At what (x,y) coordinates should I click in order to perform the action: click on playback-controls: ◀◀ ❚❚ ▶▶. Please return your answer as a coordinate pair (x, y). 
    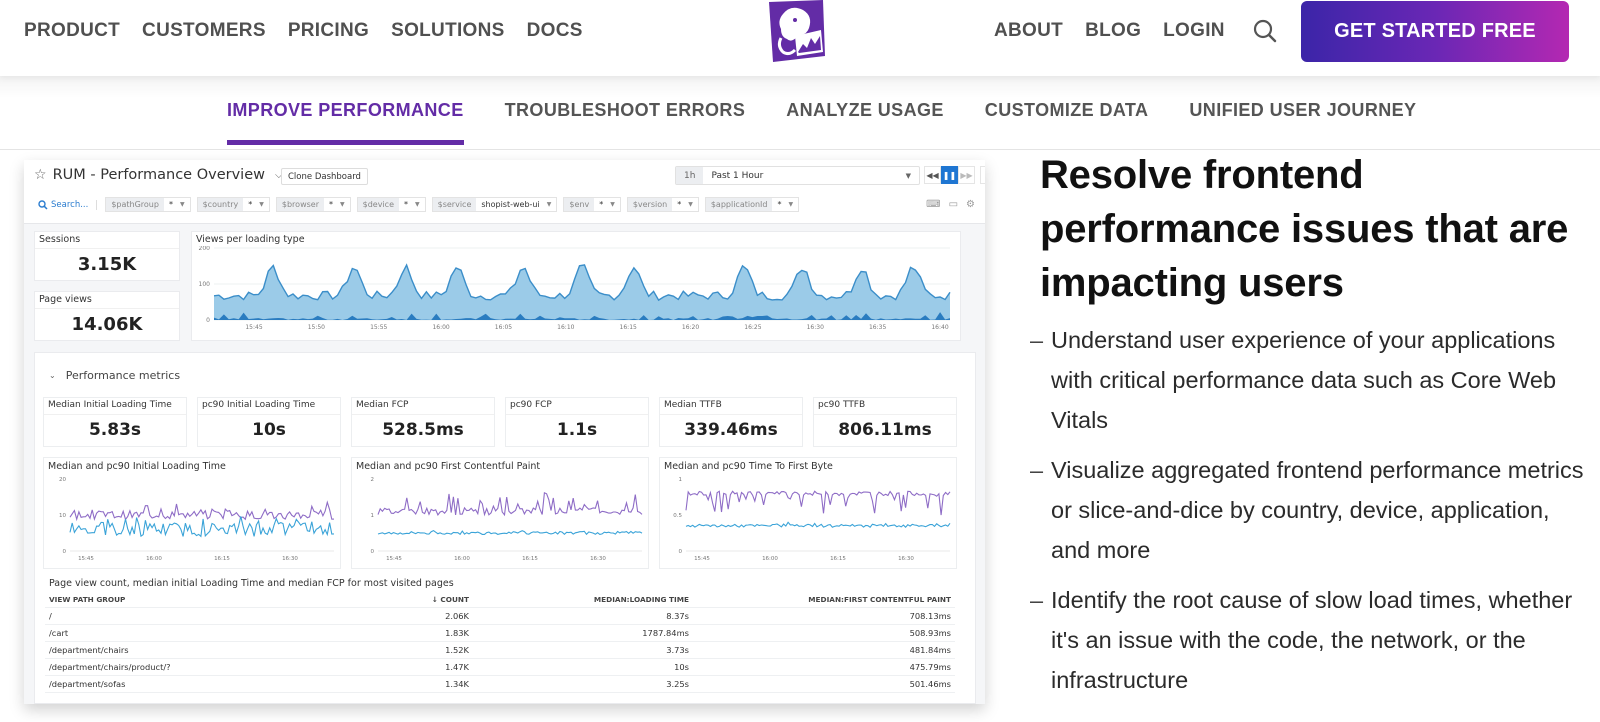
    Looking at the image, I should click on (949, 175).